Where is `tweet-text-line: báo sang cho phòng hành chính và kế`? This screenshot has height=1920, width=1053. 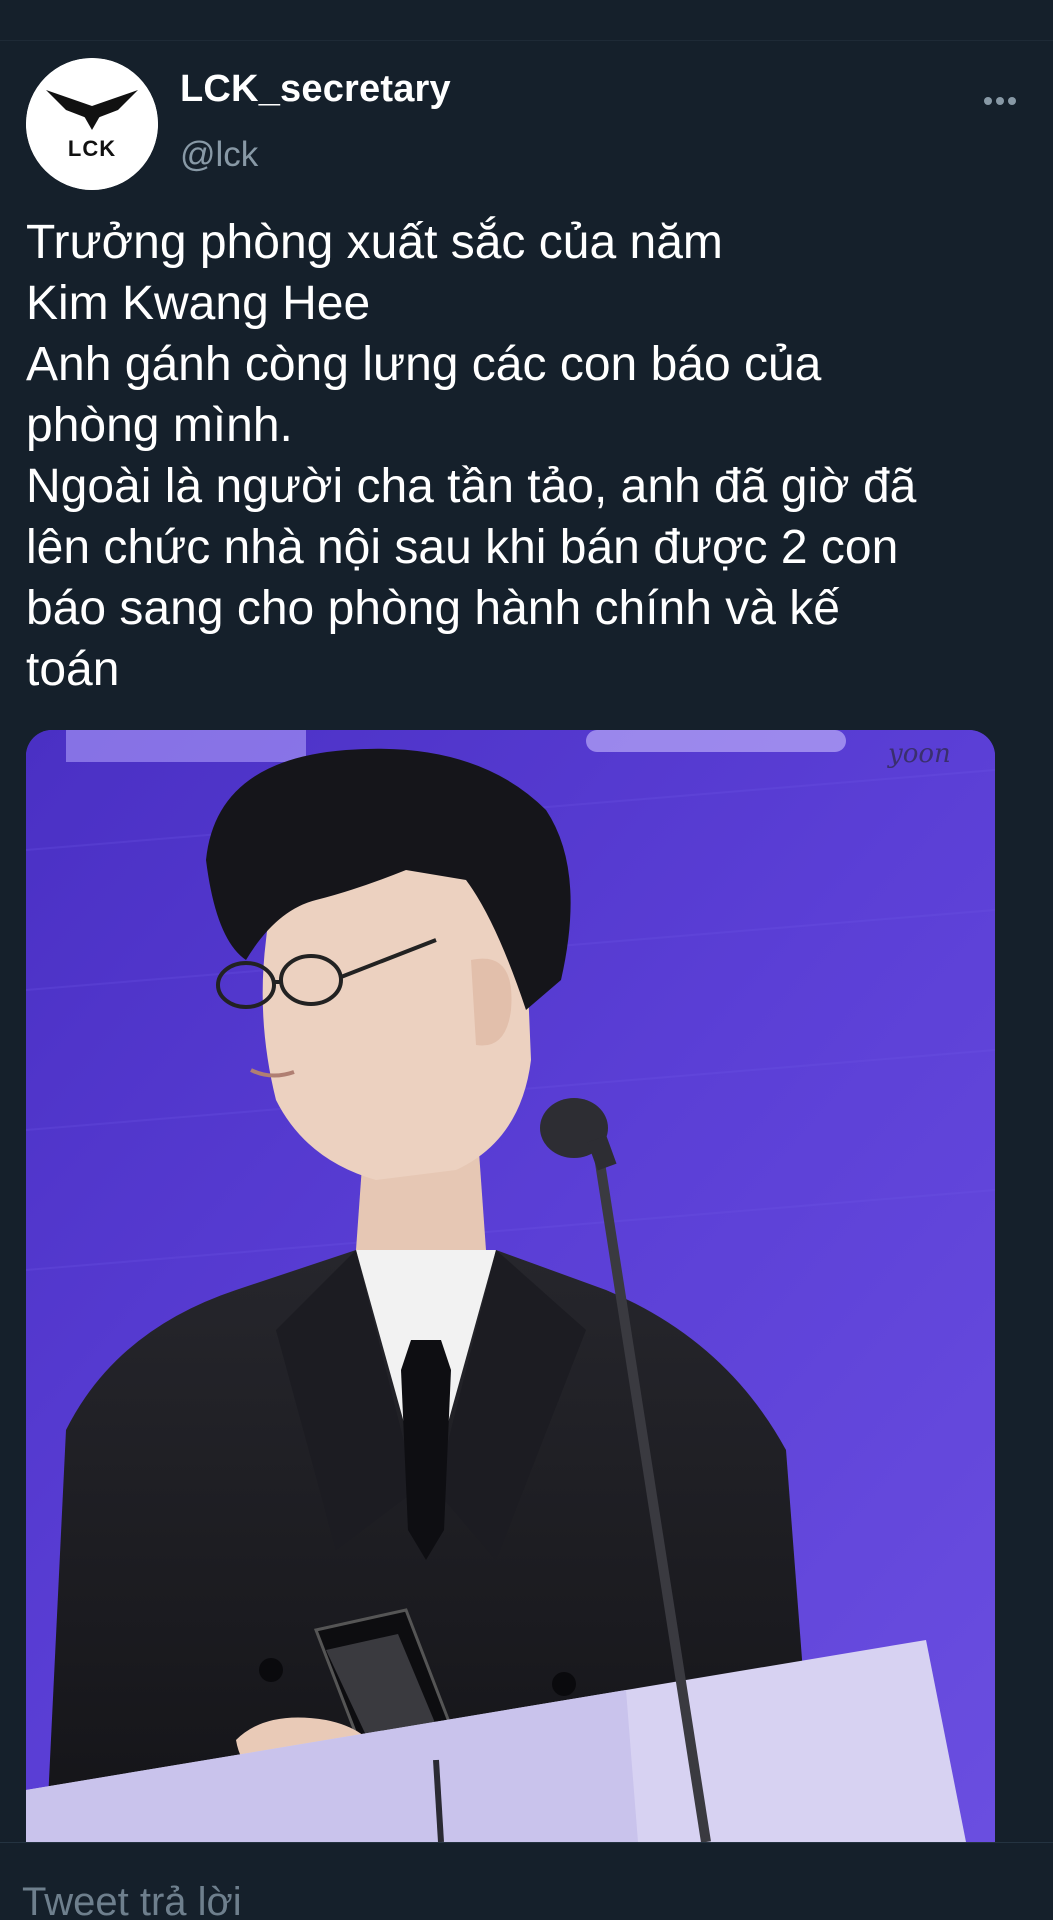 tweet-text-line: báo sang cho phòng hành chính và kế is located at coordinates (433, 608).